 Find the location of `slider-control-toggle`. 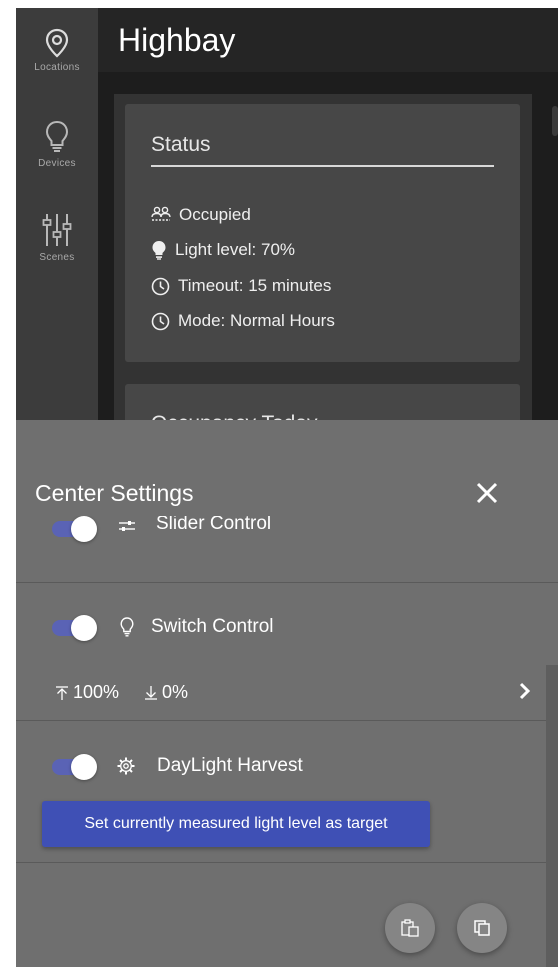

slider-control-toggle is located at coordinates (75, 529).